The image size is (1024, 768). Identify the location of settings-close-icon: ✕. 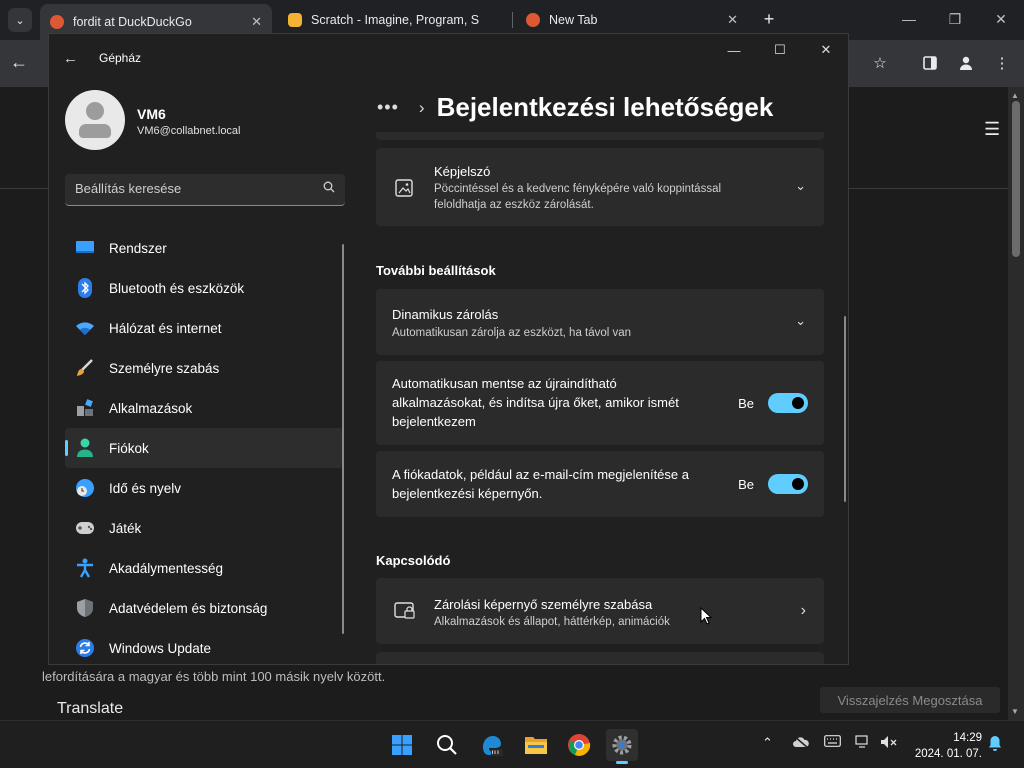
(826, 50).